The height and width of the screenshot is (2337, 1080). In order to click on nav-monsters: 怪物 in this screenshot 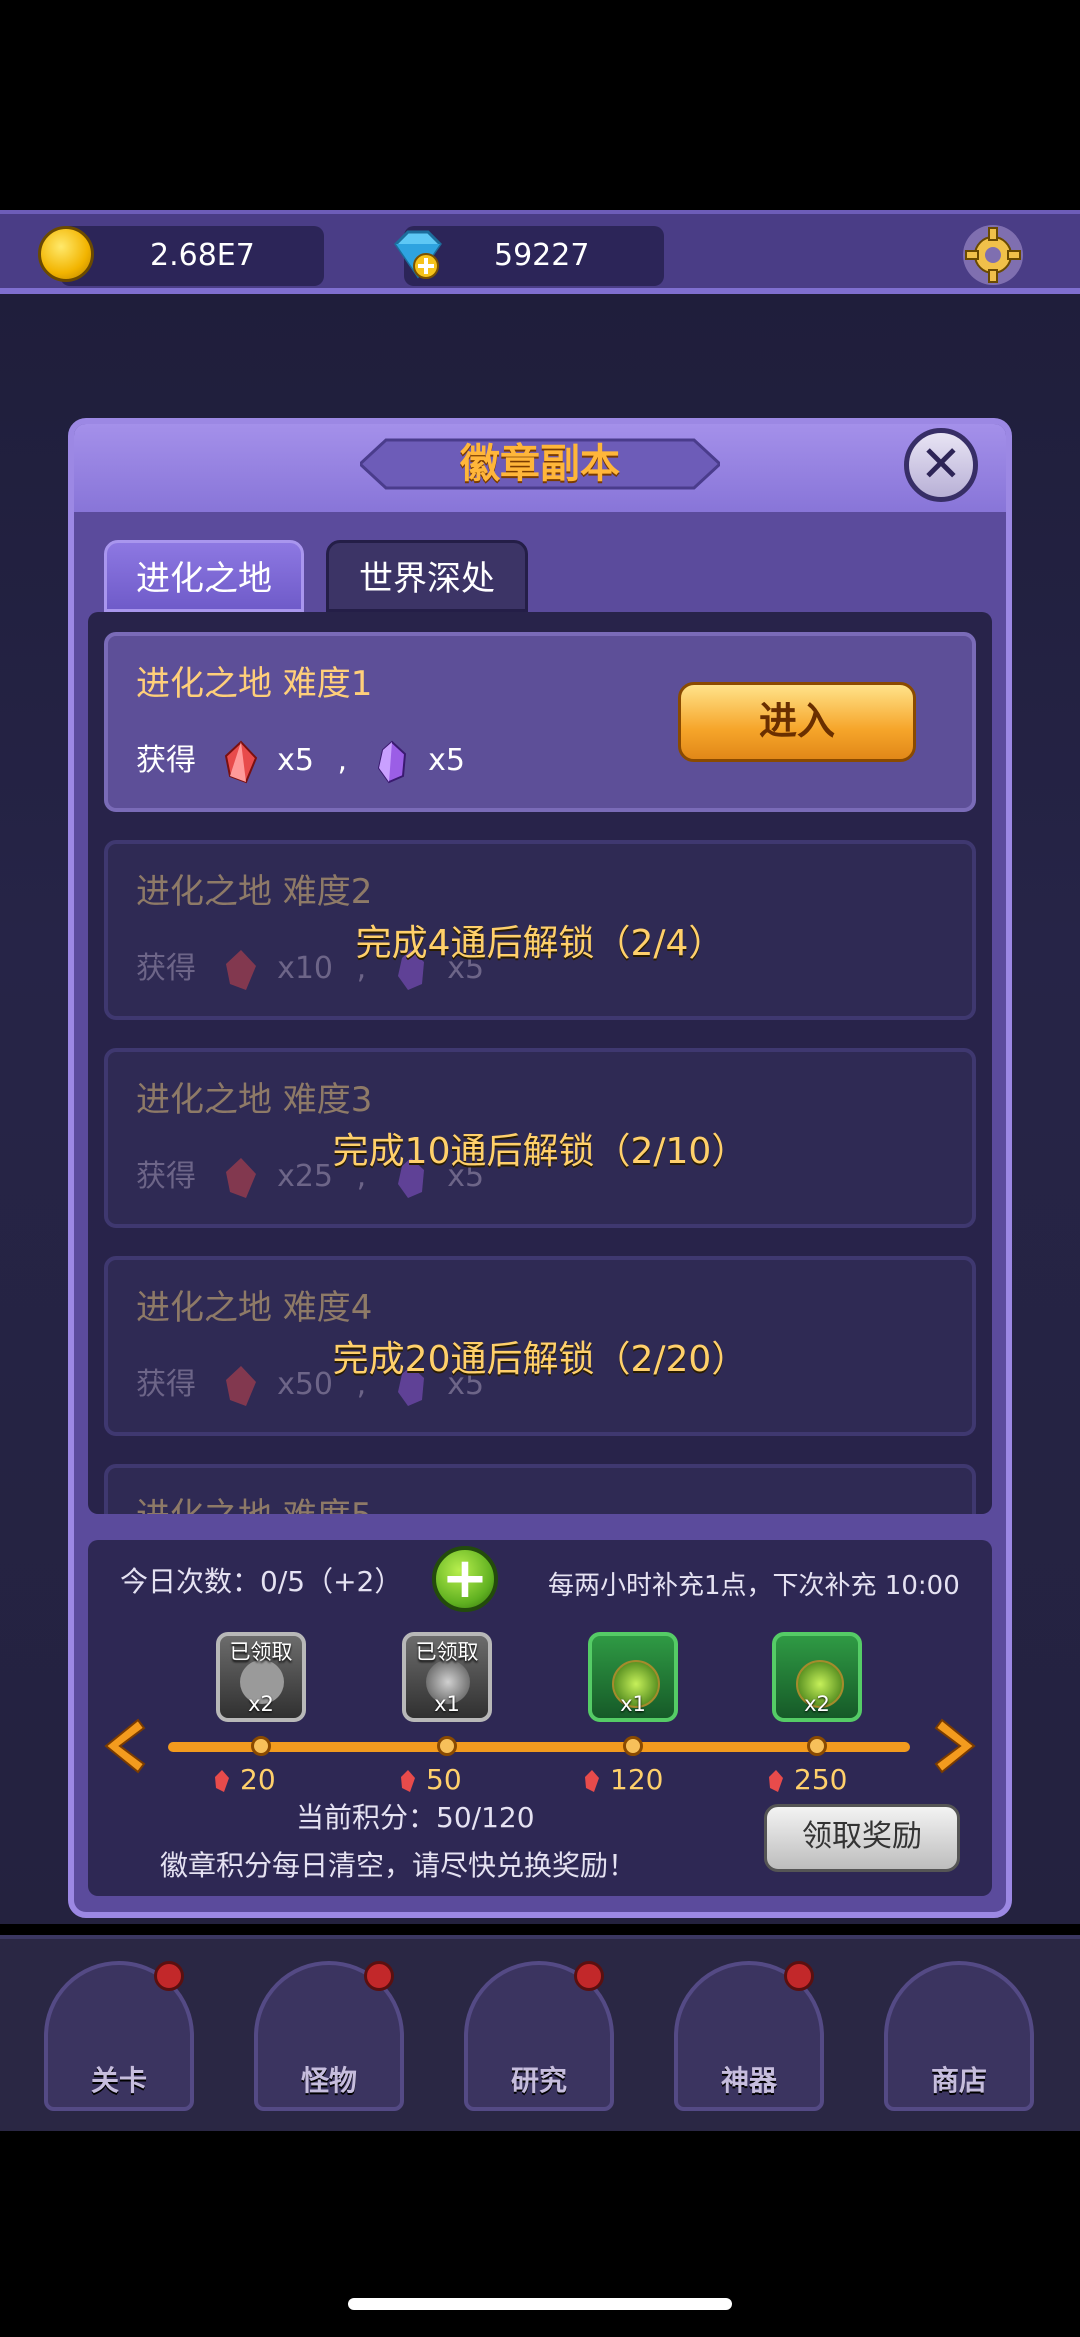, I will do `click(329, 2036)`.